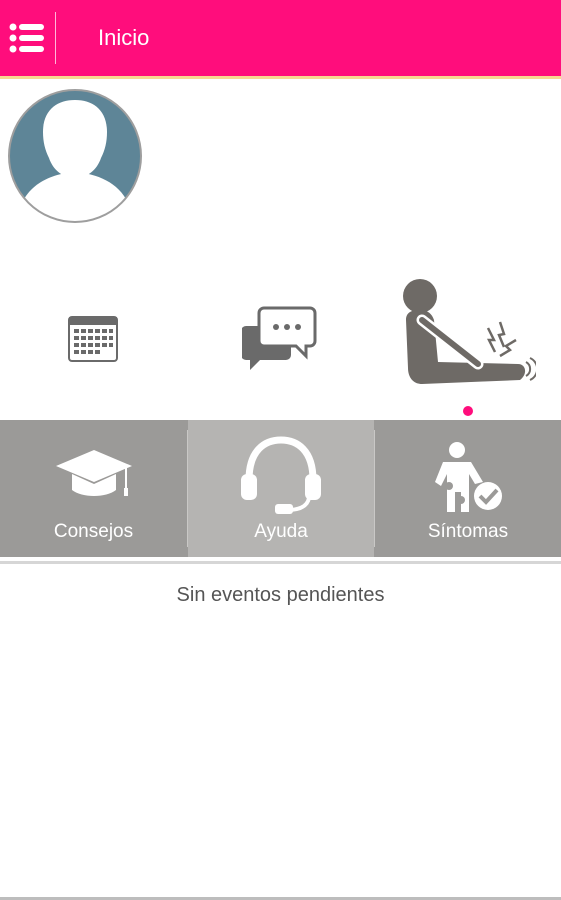  What do you see at coordinates (280, 77) in the screenshot?
I see `app-bar-underline` at bounding box center [280, 77].